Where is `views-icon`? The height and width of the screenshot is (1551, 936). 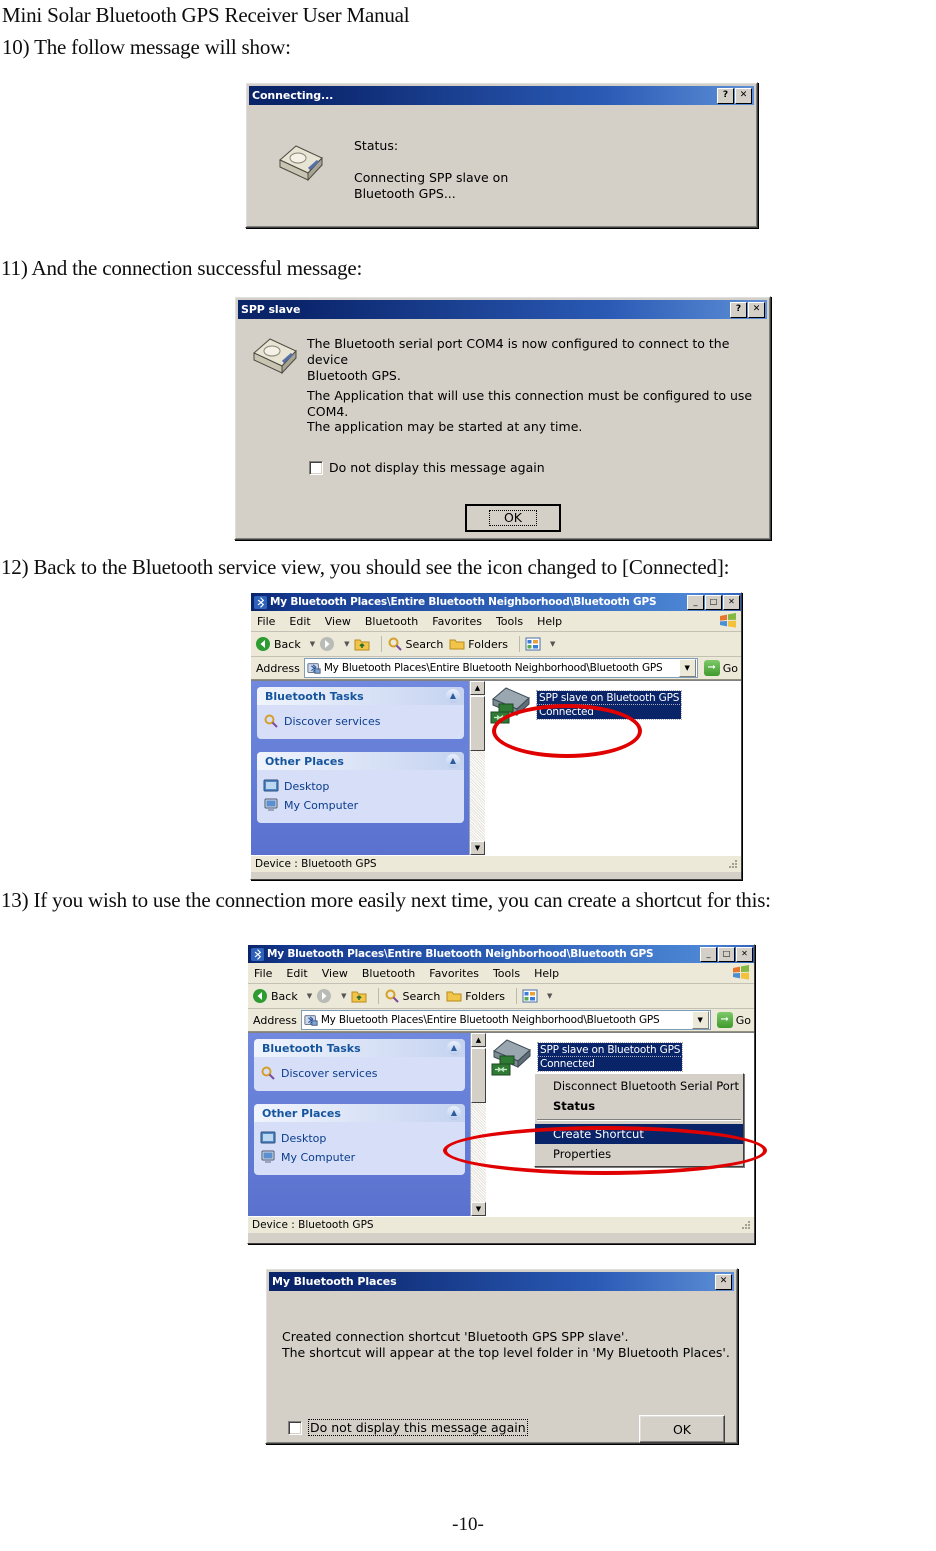 views-icon is located at coordinates (533, 644).